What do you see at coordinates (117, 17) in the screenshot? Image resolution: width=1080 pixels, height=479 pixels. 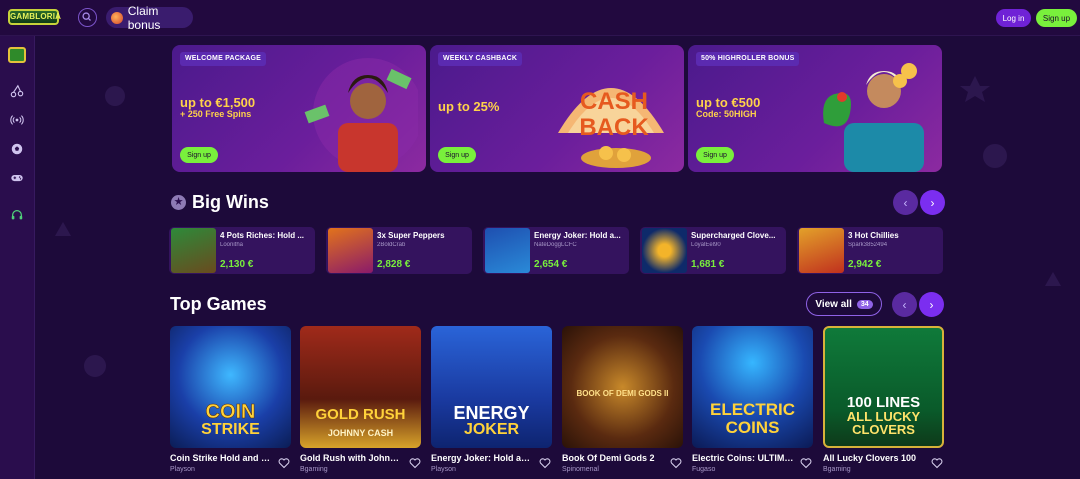 I see `gift-icon` at bounding box center [117, 17].